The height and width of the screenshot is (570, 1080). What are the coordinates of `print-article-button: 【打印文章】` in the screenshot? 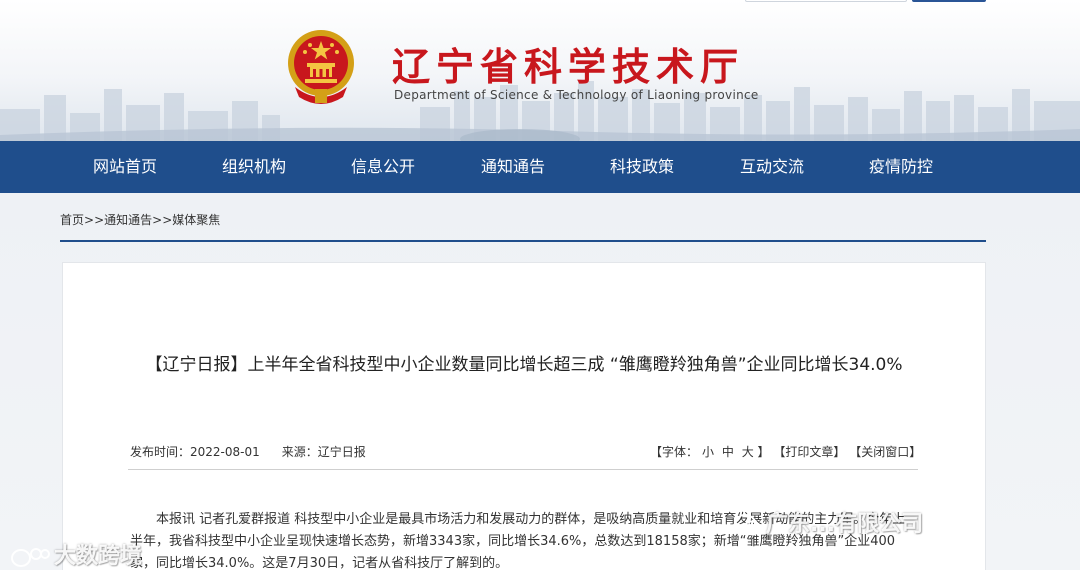 It's located at (809, 452).